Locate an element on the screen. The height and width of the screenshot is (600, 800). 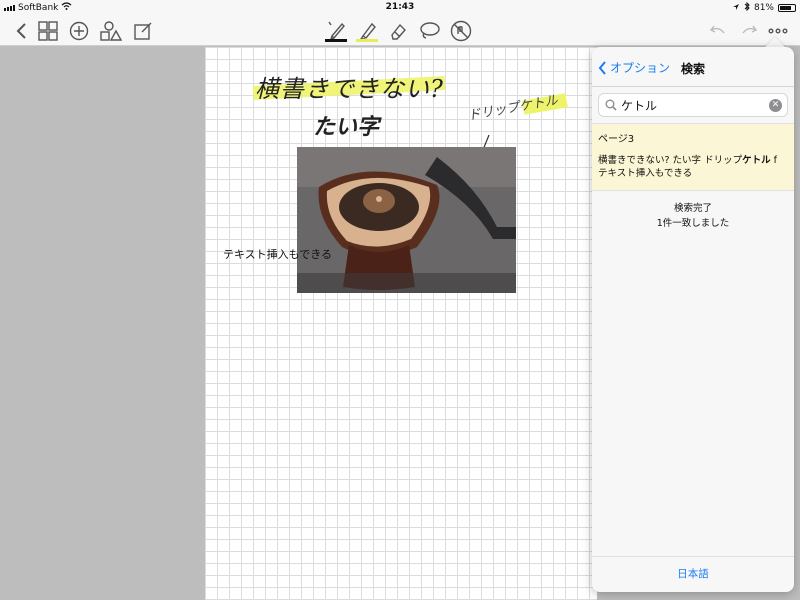
undo-icon is located at coordinates (718, 31).